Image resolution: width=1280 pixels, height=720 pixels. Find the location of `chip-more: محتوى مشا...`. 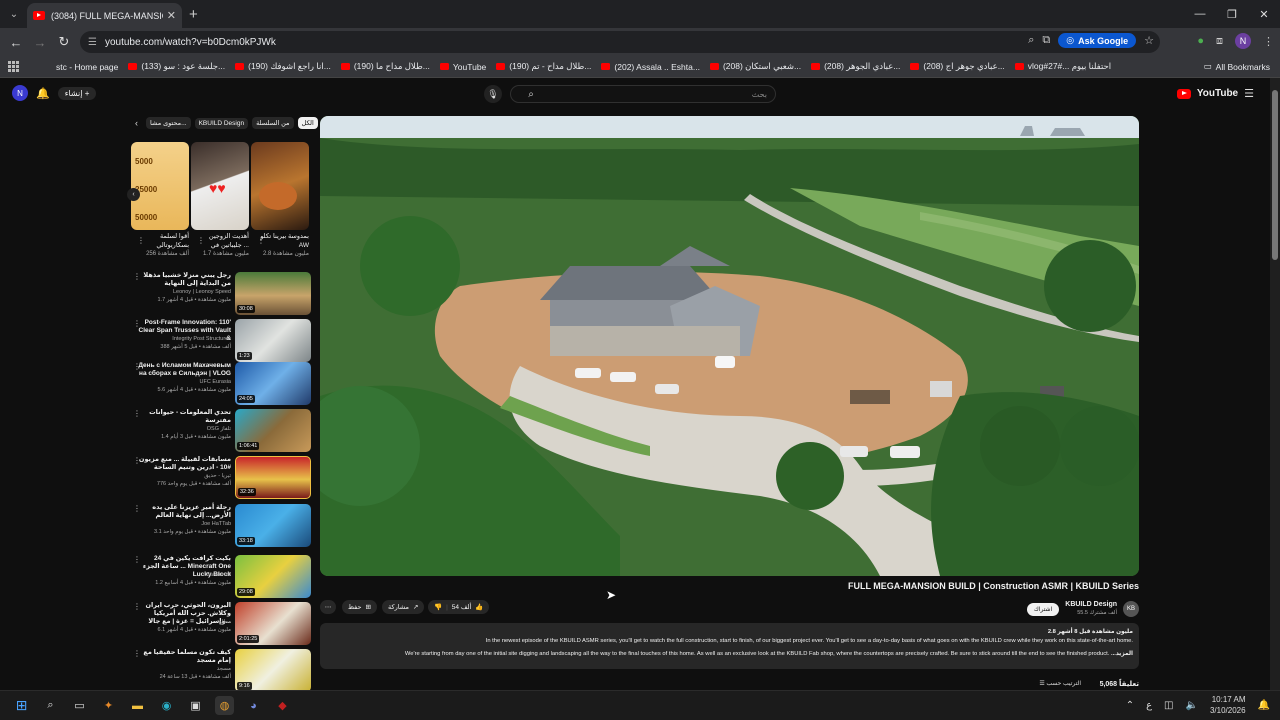

chip-more: محتوى مشا... is located at coordinates (168, 123).